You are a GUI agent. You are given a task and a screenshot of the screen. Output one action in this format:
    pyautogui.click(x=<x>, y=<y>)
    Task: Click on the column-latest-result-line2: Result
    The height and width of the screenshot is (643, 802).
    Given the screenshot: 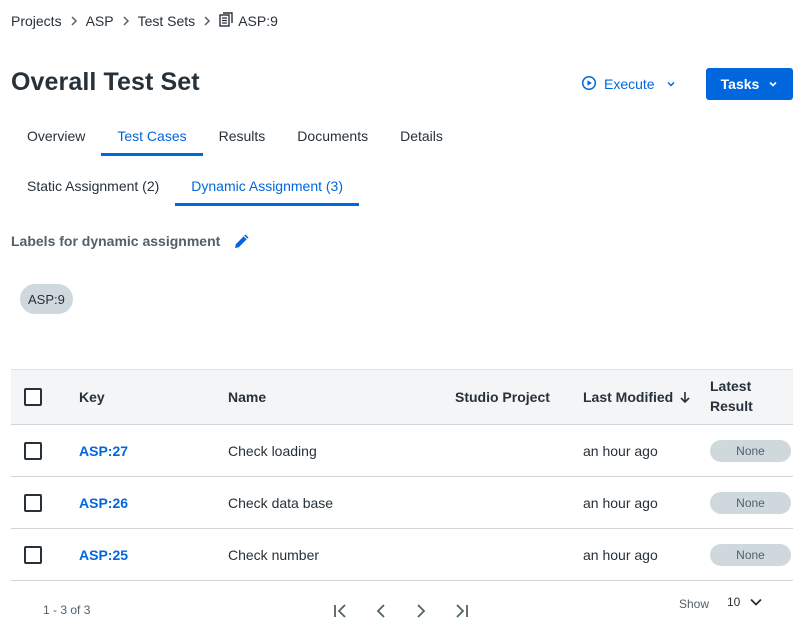 What is the action you would take?
    pyautogui.click(x=731, y=406)
    